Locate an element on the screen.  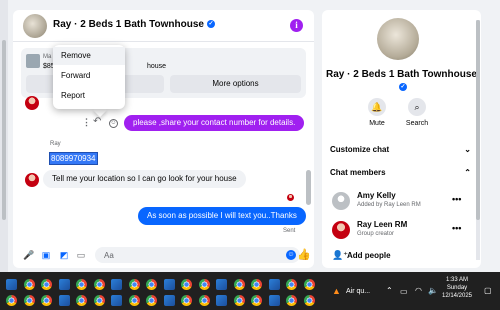
sent-status: Sent is located at coordinates (289, 231).